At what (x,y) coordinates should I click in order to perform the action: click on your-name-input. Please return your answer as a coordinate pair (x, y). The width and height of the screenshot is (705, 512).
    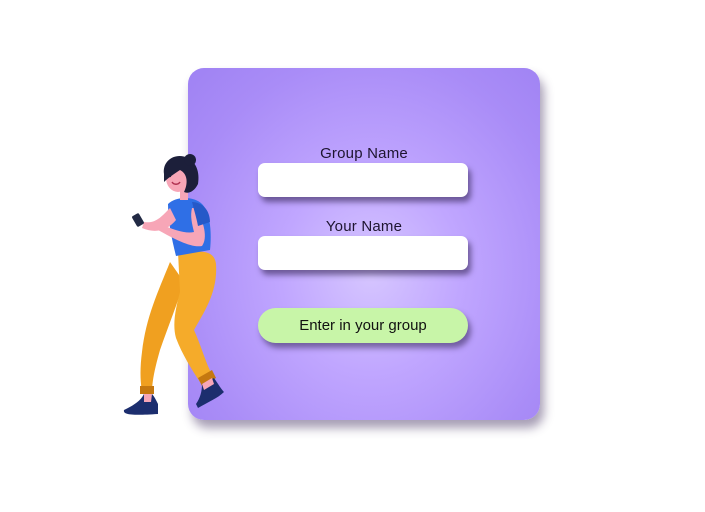
    Looking at the image, I should click on (363, 253).